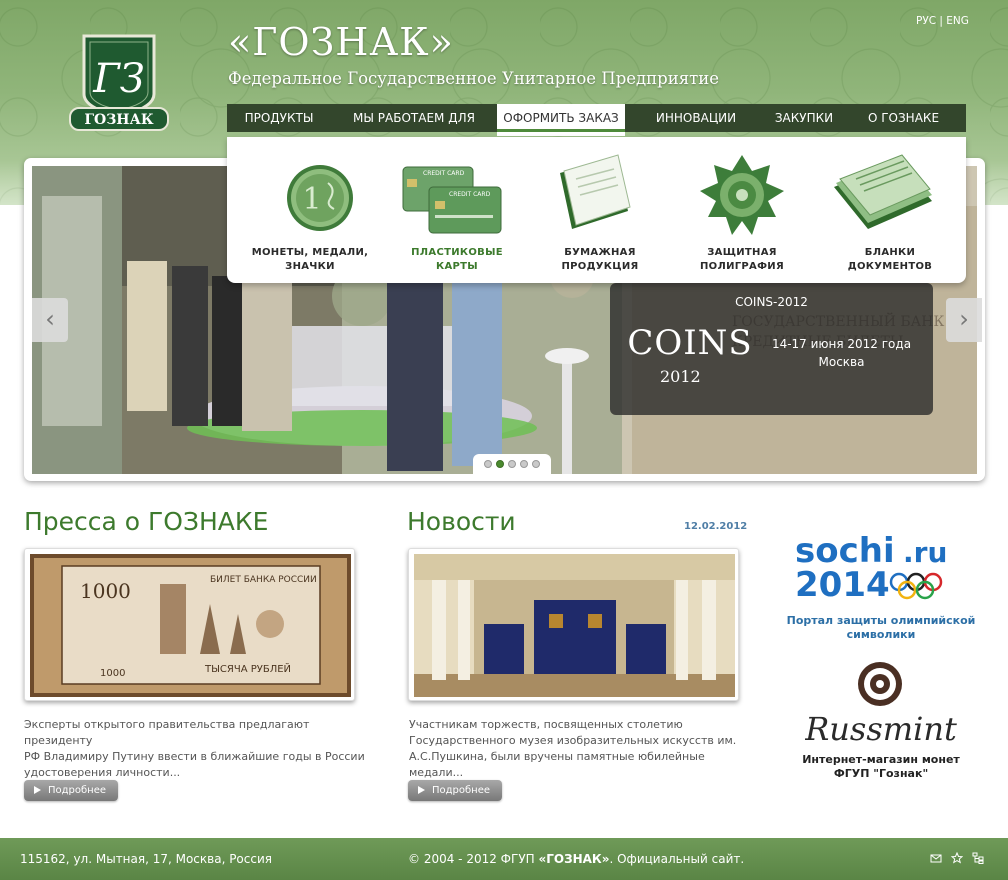  I want to click on nav-item-products: ПРОДУКТЫ, so click(279, 118).